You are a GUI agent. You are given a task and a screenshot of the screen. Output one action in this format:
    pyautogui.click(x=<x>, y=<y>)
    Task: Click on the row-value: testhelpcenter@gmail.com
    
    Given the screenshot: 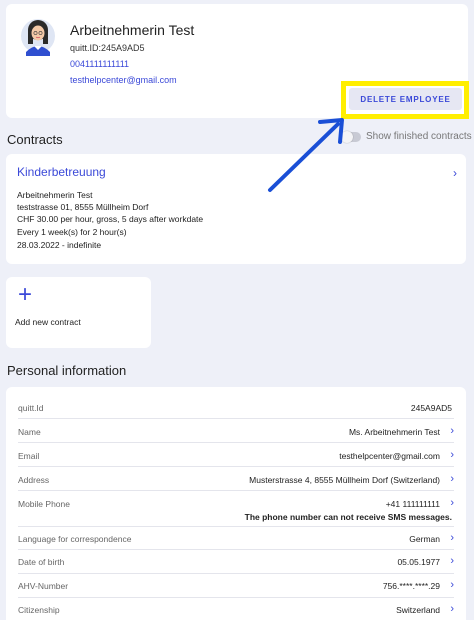 What is the action you would take?
    pyautogui.click(x=389, y=456)
    